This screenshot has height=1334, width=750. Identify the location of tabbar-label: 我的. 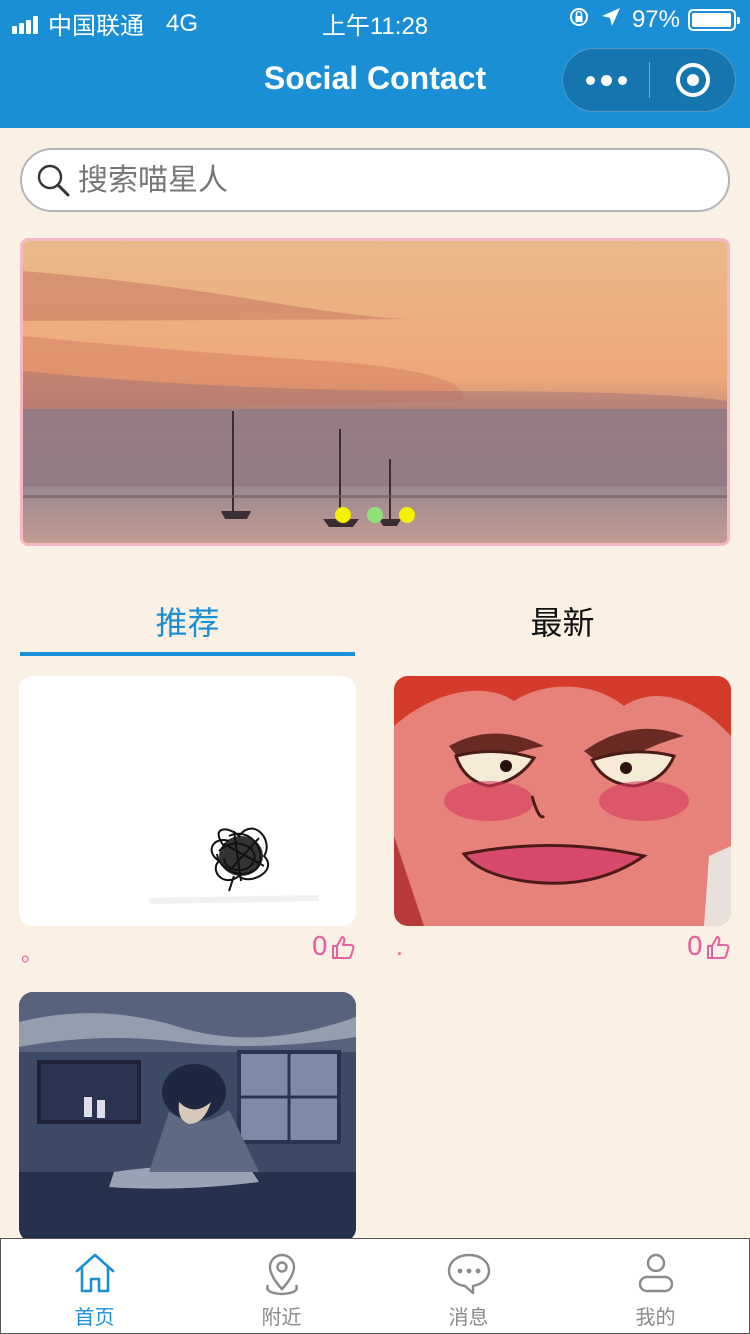
(655, 1317).